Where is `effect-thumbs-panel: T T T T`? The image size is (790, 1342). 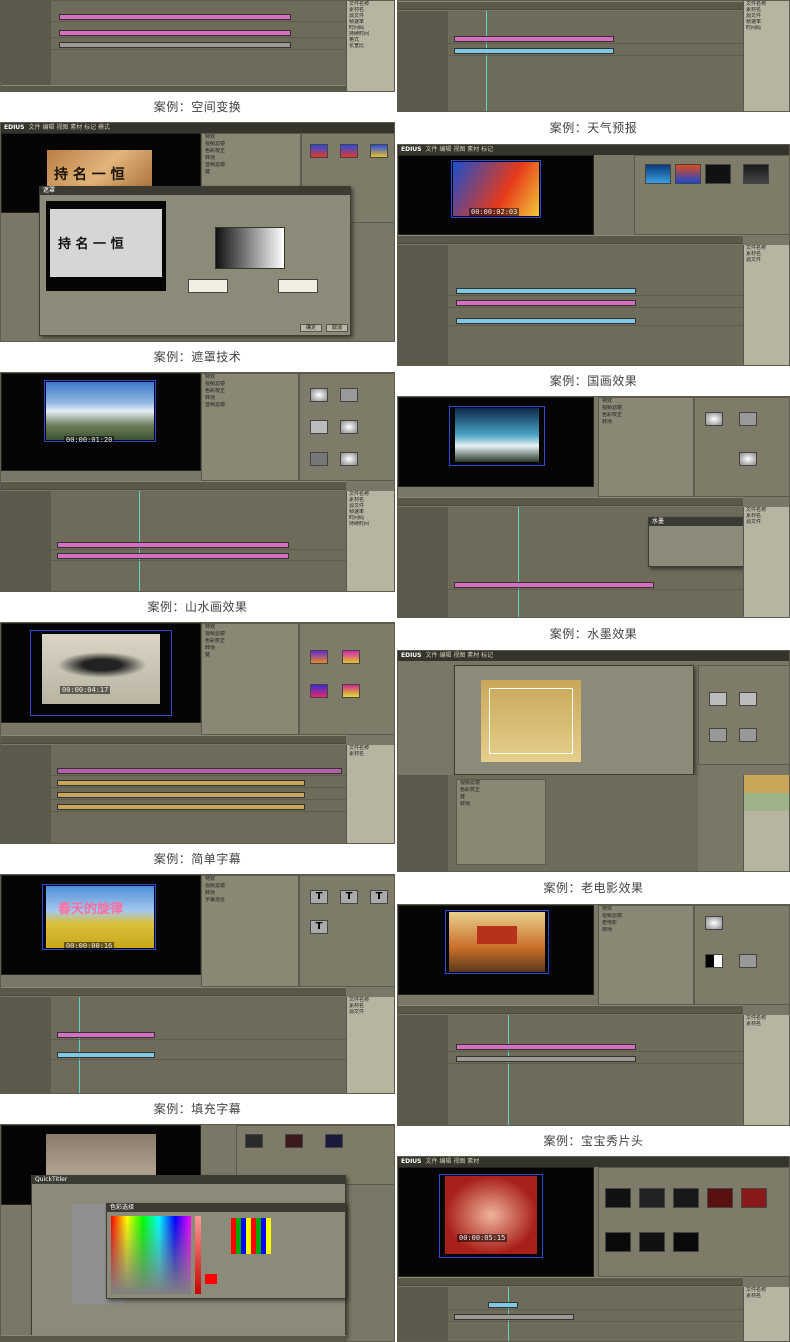
effect-thumbs-panel: T T T T is located at coordinates (346, 931).